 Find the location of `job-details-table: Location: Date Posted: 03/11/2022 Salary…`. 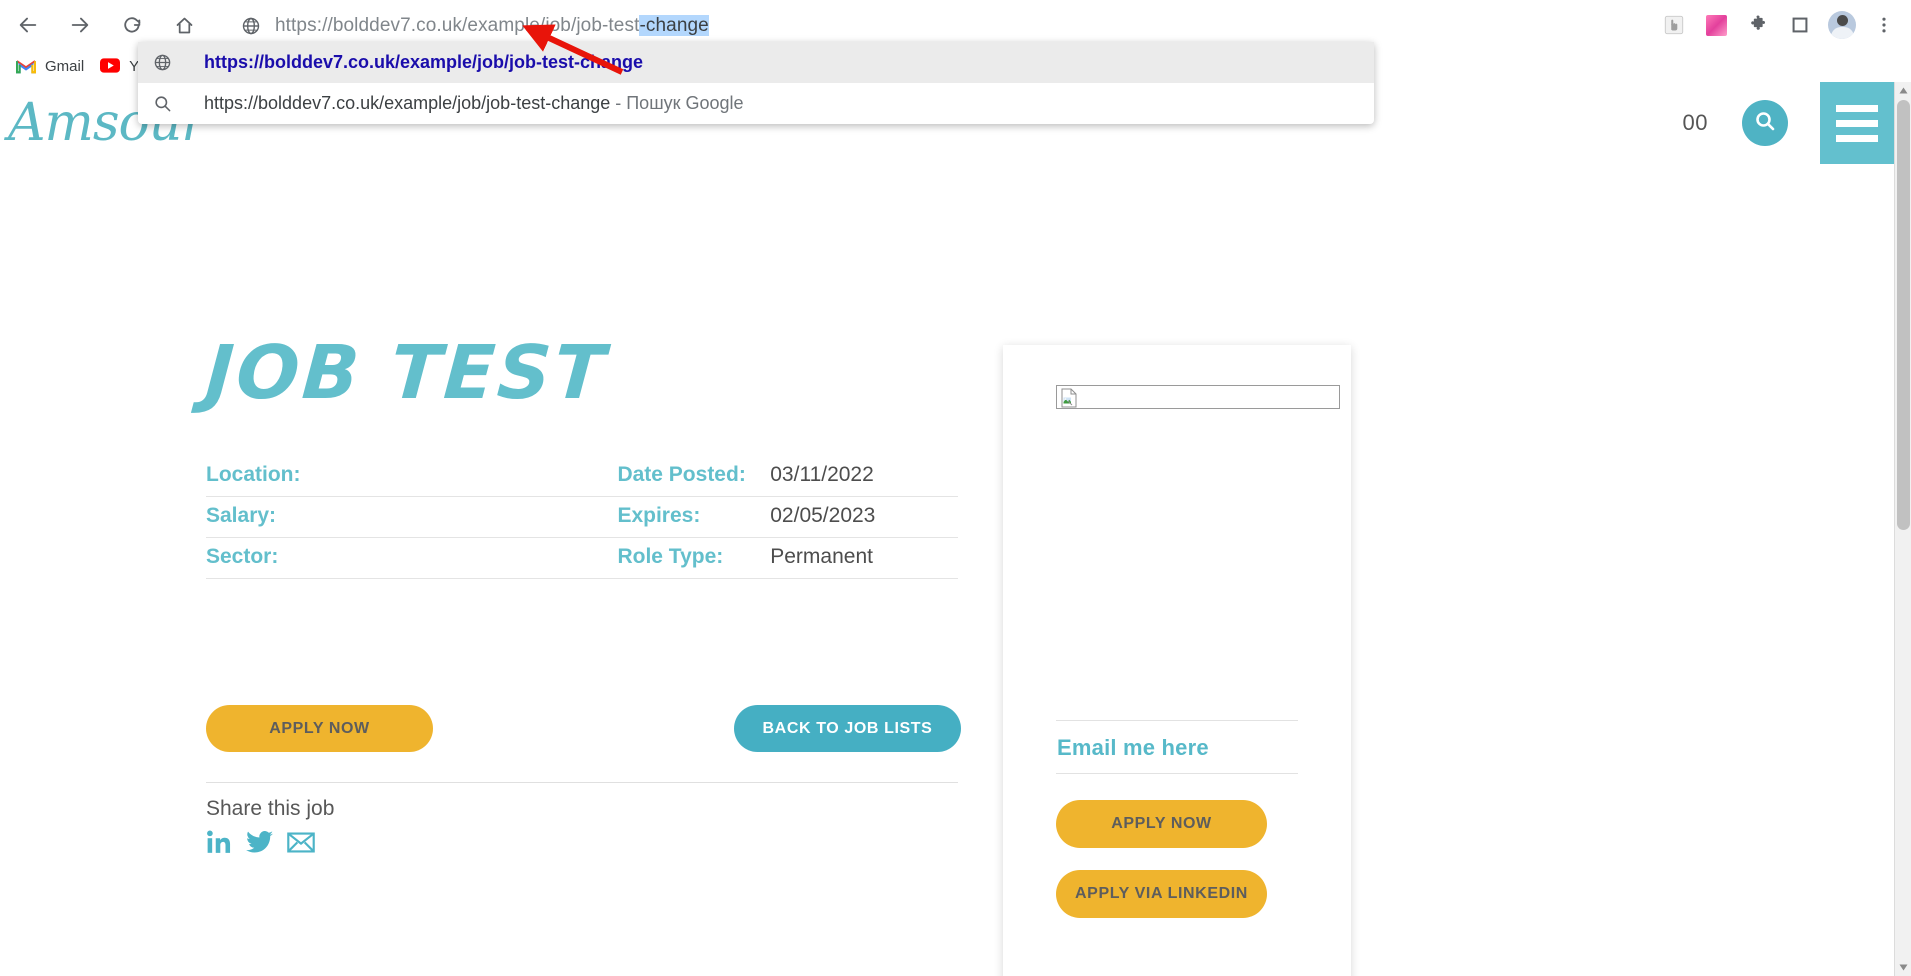

job-details-table: Location: Date Posted: 03/11/2022 Salary… is located at coordinates (582, 517).